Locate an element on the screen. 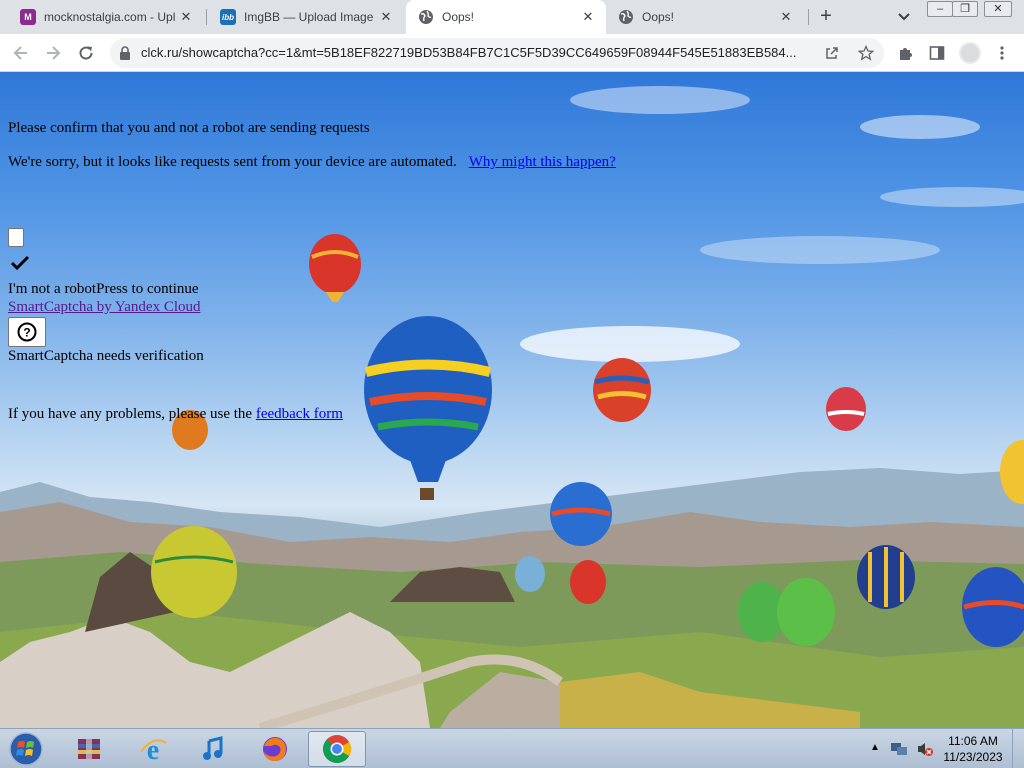 This screenshot has height=768, width=1024. robot-label: I'm not a robotPress to continue is located at coordinates (103, 289).